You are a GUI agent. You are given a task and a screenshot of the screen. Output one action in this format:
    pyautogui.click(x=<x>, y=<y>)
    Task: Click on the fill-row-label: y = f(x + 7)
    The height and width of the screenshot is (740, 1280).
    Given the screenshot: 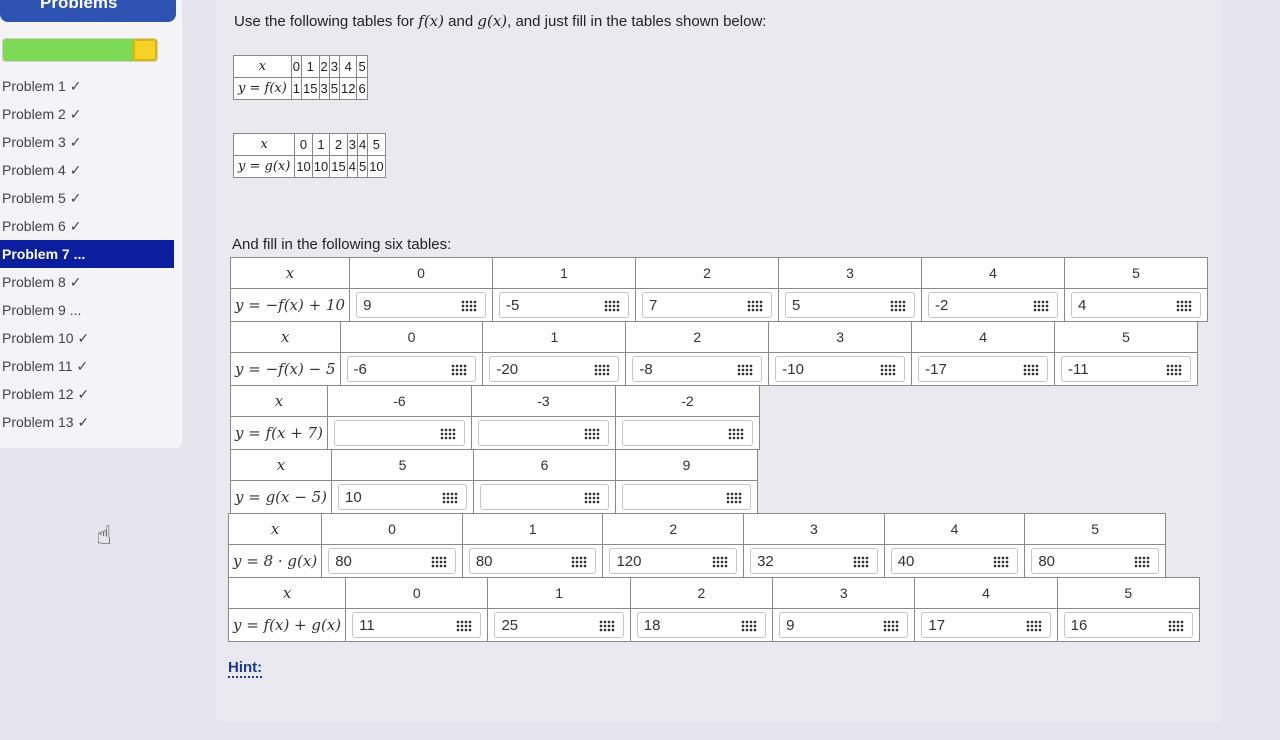 What is the action you would take?
    pyautogui.click(x=279, y=433)
    